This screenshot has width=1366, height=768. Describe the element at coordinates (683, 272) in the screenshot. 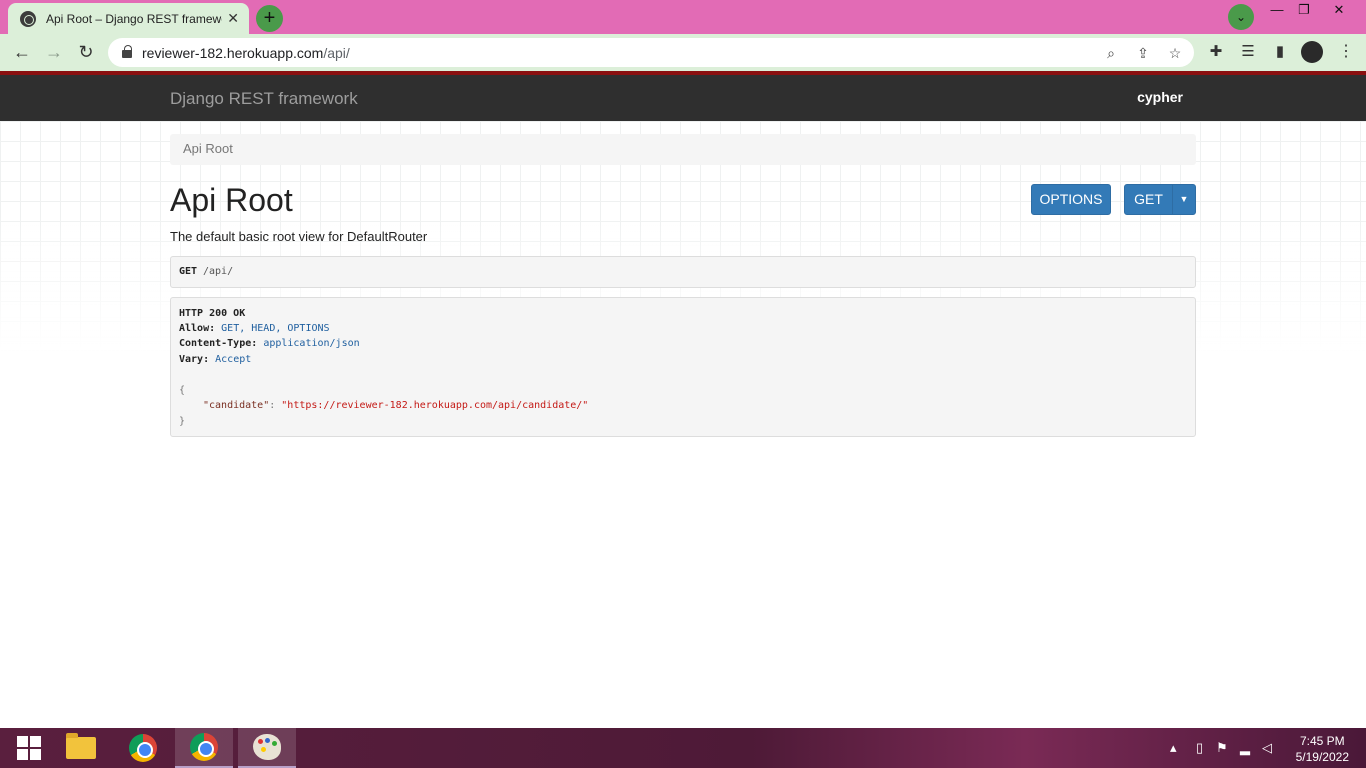

I see `request-info: GET /api/` at that location.